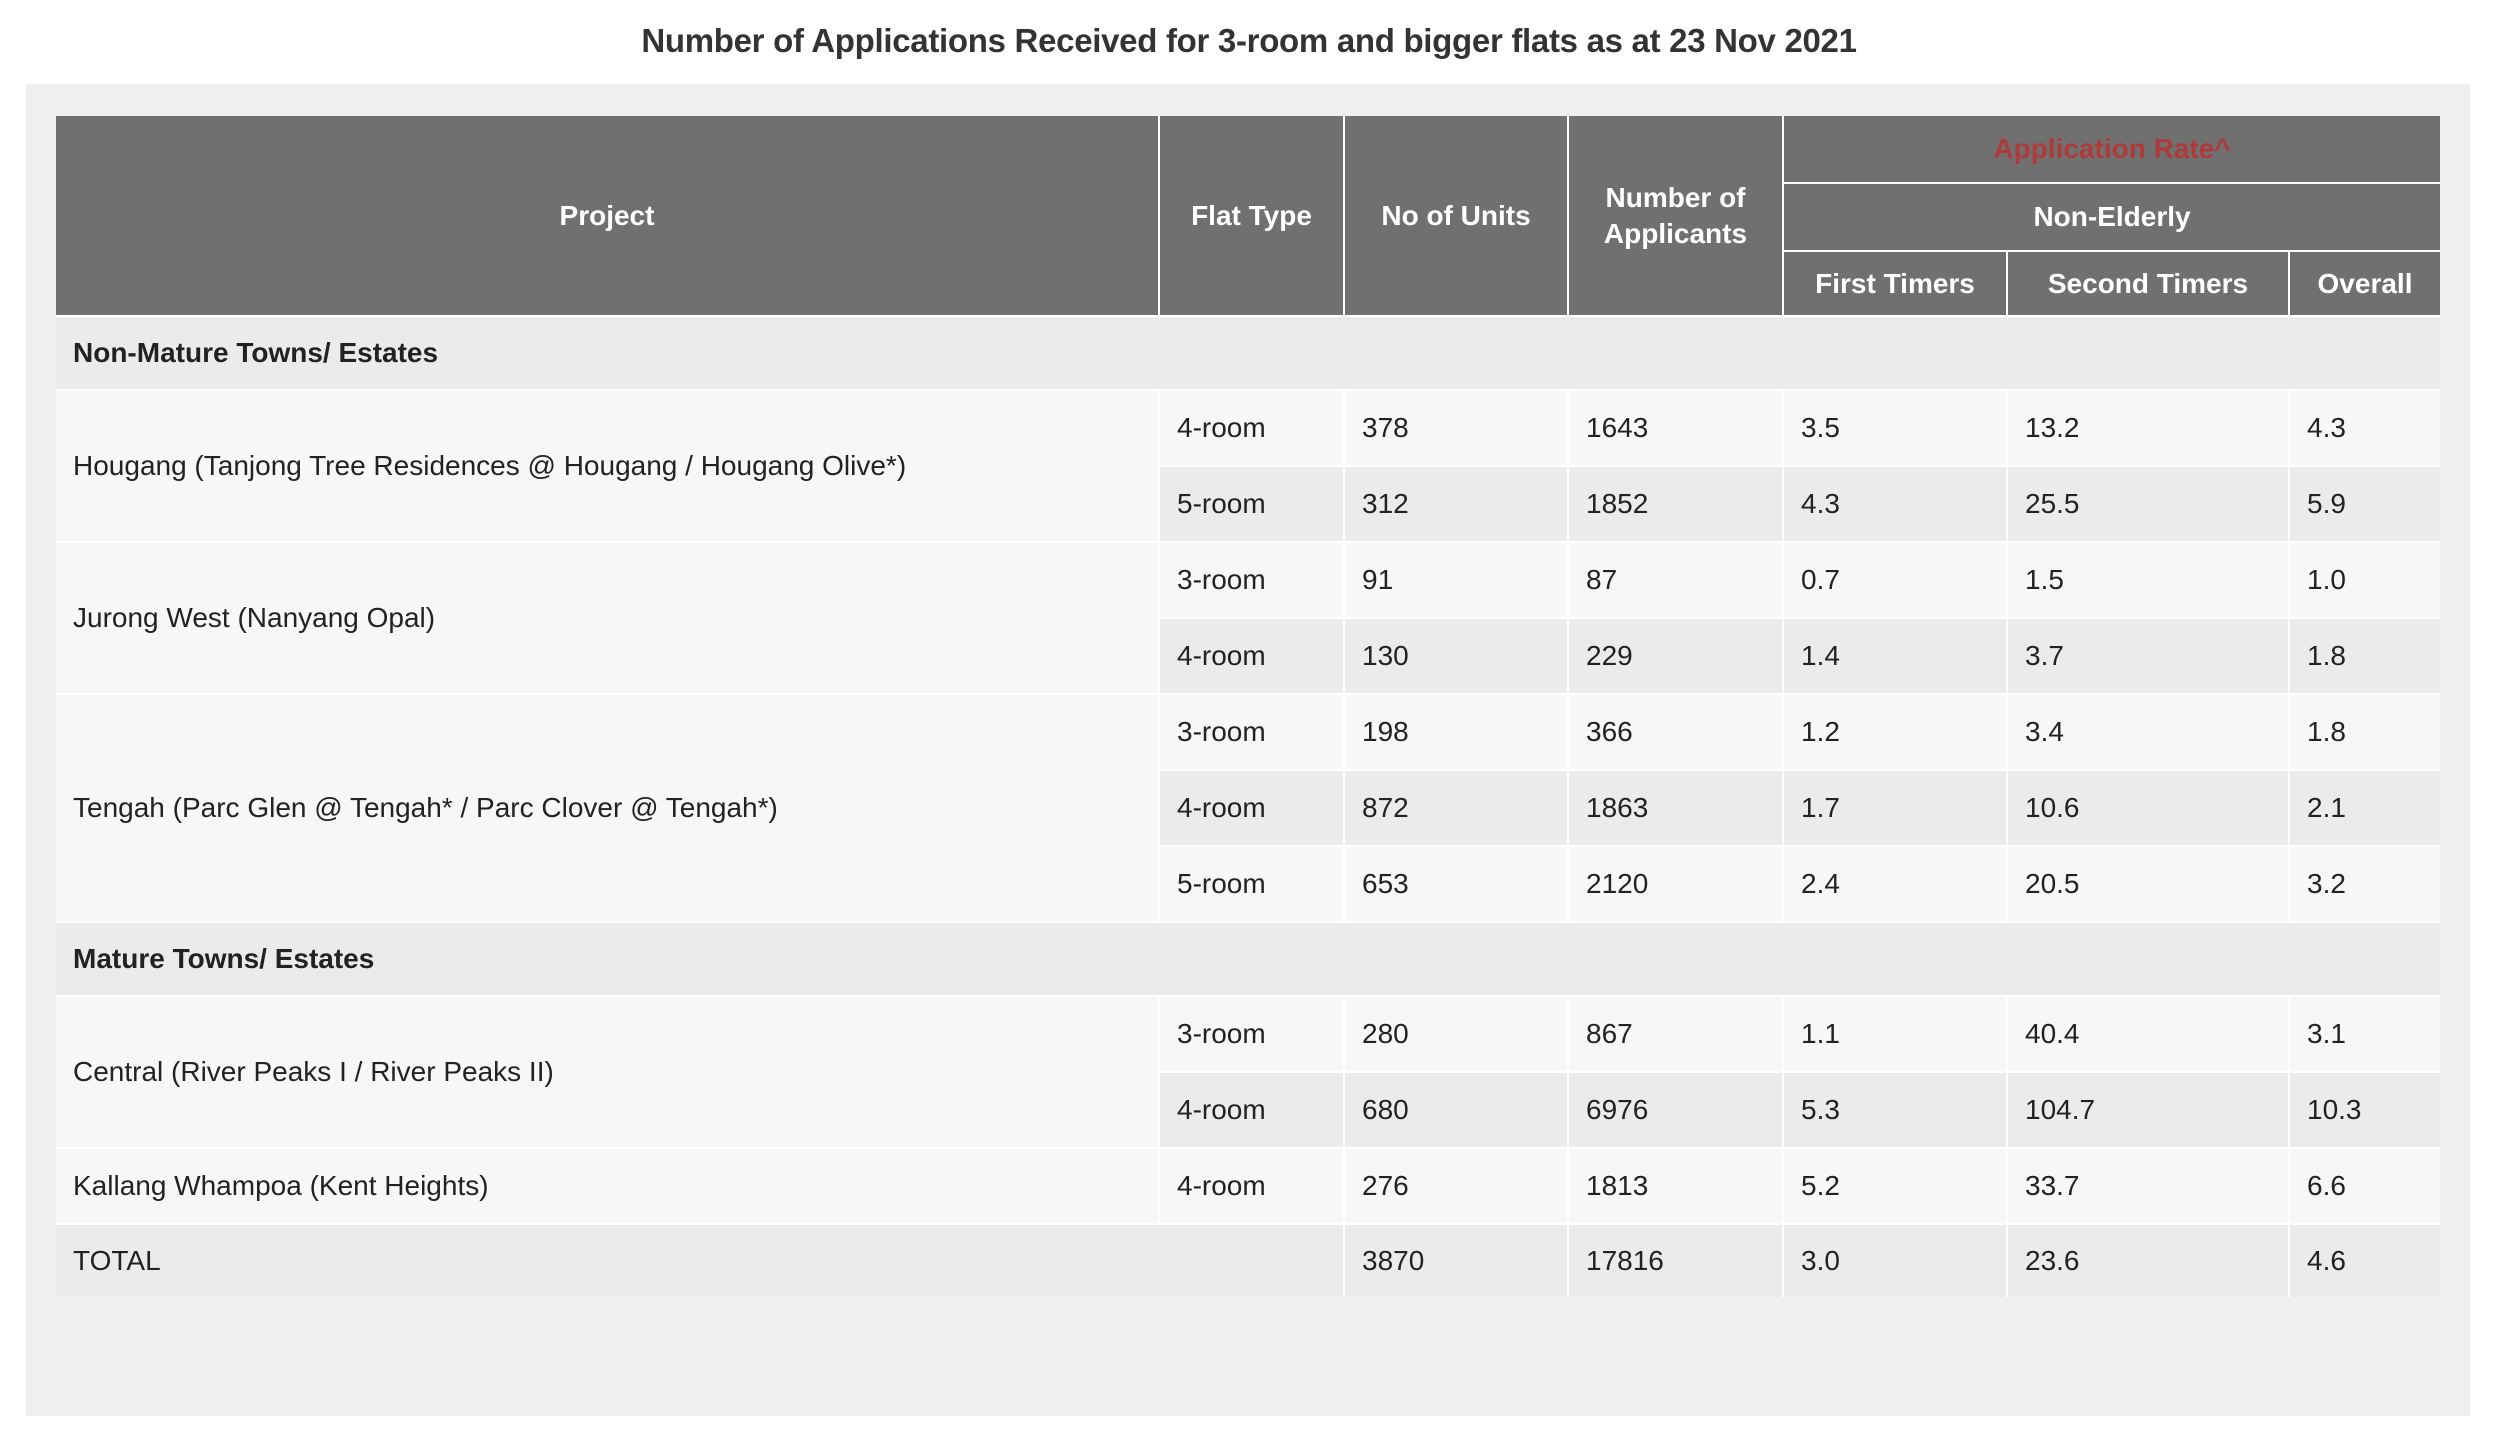 The width and height of the screenshot is (2498, 1436). Describe the element at coordinates (1675, 580) in the screenshot. I see `applicants-cell: 87` at that location.